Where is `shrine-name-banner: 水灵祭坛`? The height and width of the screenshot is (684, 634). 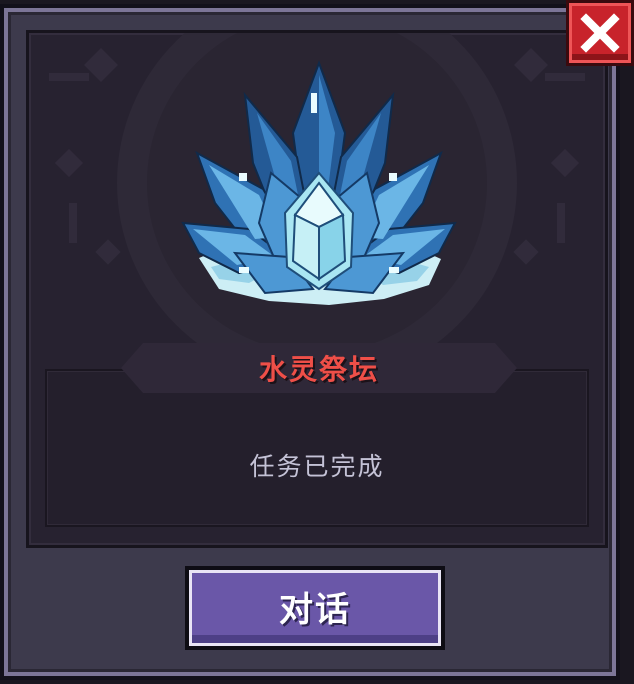 shrine-name-banner: 水灵祭坛 is located at coordinates (319, 368).